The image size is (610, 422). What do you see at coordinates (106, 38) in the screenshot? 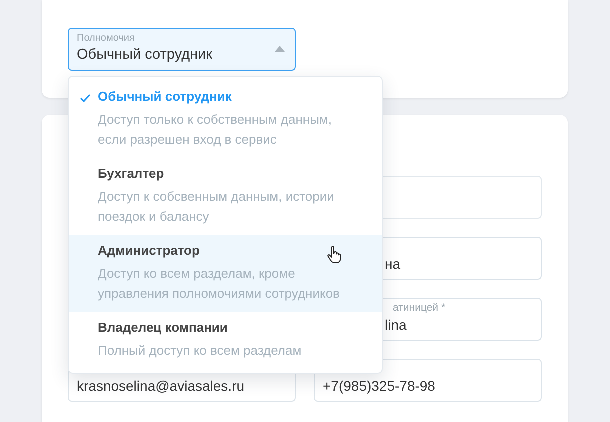
I see `field-label: Полномочия` at bounding box center [106, 38].